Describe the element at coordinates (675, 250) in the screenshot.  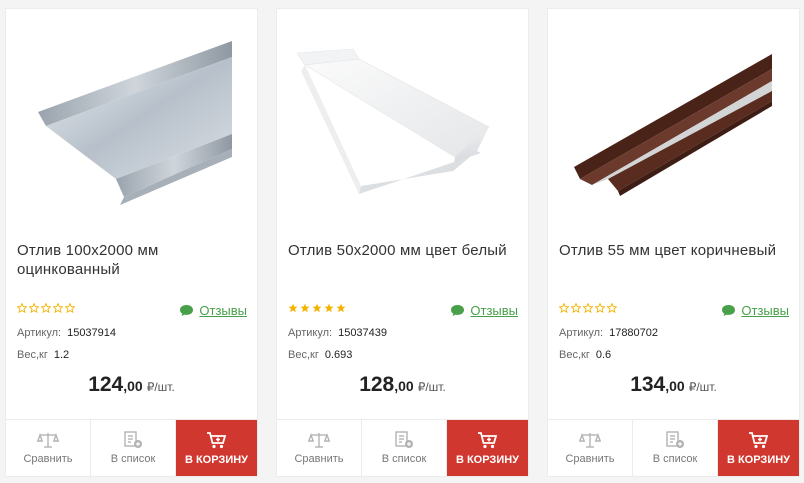
I see `product-title: Отлив 55 мм цвет коричневый` at that location.